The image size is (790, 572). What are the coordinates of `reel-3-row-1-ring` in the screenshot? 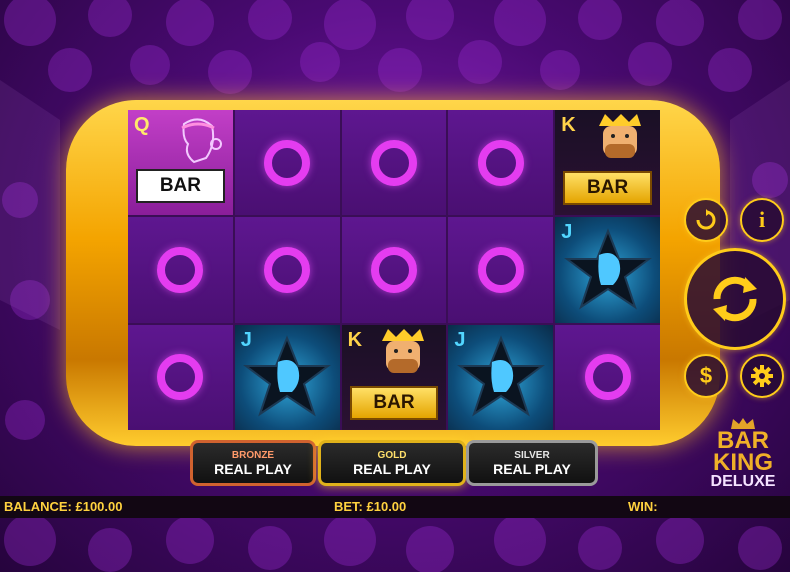 It's located at (394, 163).